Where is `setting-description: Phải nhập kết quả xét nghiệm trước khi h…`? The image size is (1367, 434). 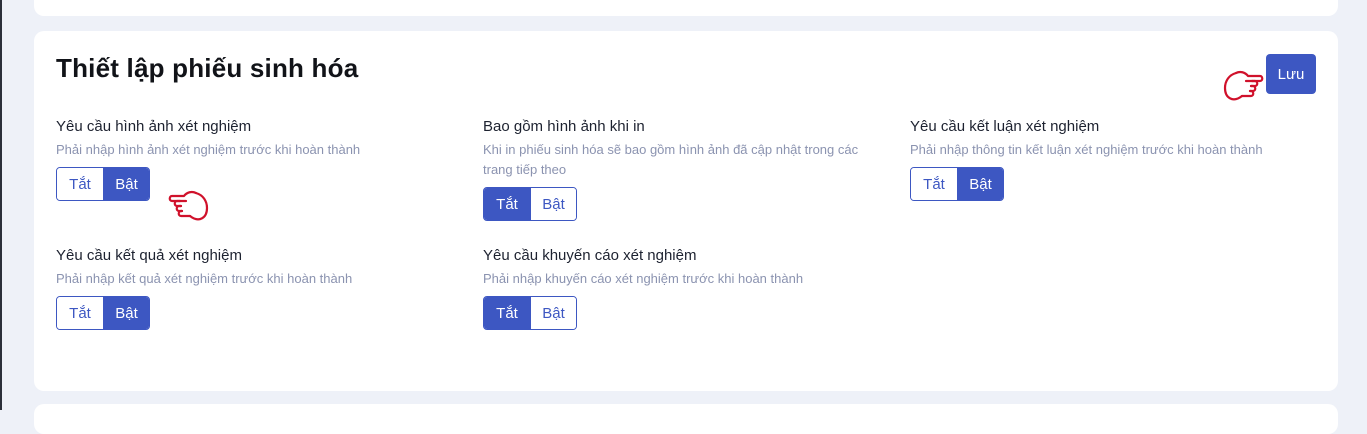 setting-description: Phải nhập kết quả xét nghiệm trước khi h… is located at coordinates (204, 278).